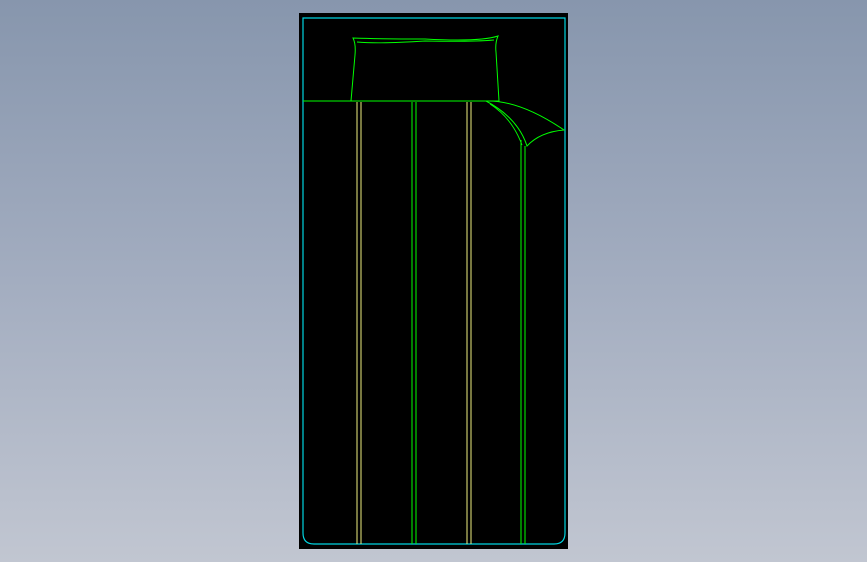 The width and height of the screenshot is (867, 562). I want to click on pillow-edge, so click(425, 41).